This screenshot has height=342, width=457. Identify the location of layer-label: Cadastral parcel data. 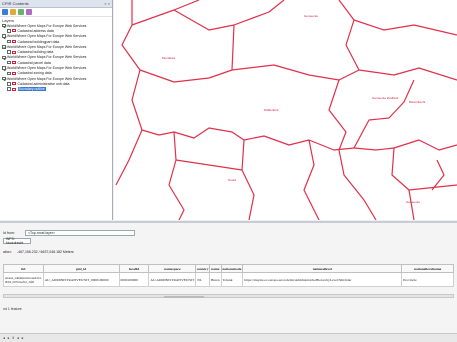
(34, 62).